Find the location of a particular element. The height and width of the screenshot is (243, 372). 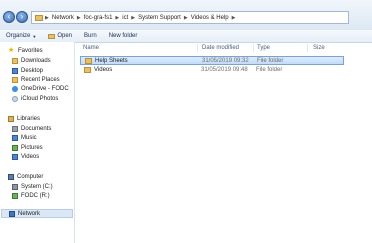

desktop-icon is located at coordinates (15, 70).